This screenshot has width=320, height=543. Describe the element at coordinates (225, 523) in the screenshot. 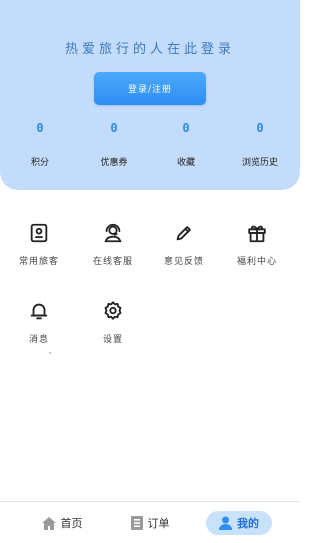

I see `user-icon` at that location.